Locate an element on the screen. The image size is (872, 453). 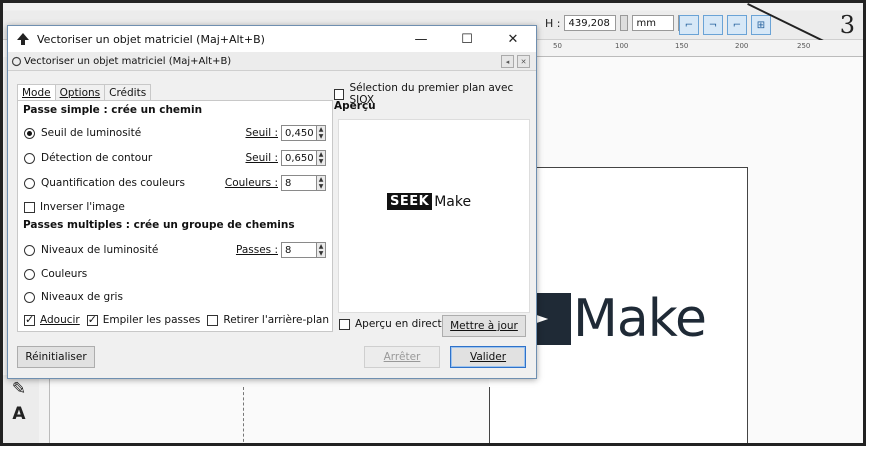
smooth-checkbox is located at coordinates (29, 319).